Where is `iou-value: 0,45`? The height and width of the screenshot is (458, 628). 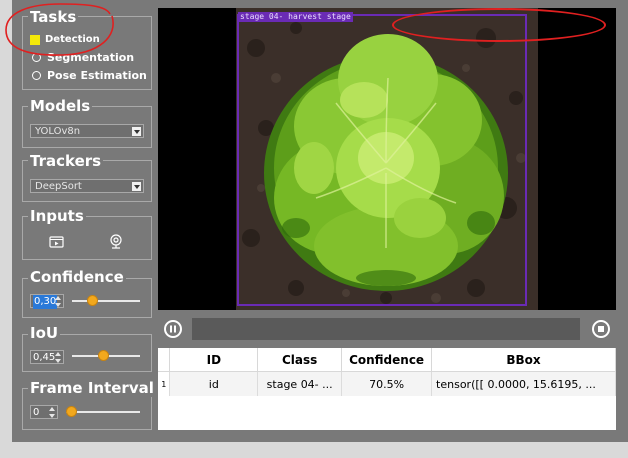 iou-value: 0,45 is located at coordinates (44, 358).